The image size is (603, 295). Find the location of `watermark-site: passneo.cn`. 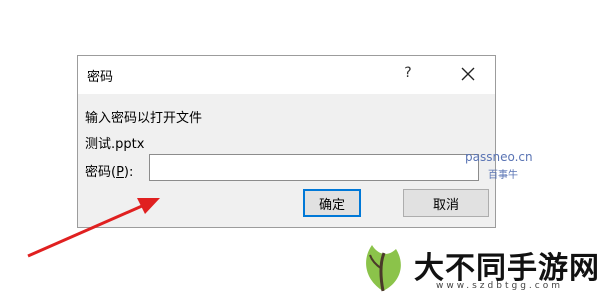

watermark-site: passneo.cn is located at coordinates (499, 157).